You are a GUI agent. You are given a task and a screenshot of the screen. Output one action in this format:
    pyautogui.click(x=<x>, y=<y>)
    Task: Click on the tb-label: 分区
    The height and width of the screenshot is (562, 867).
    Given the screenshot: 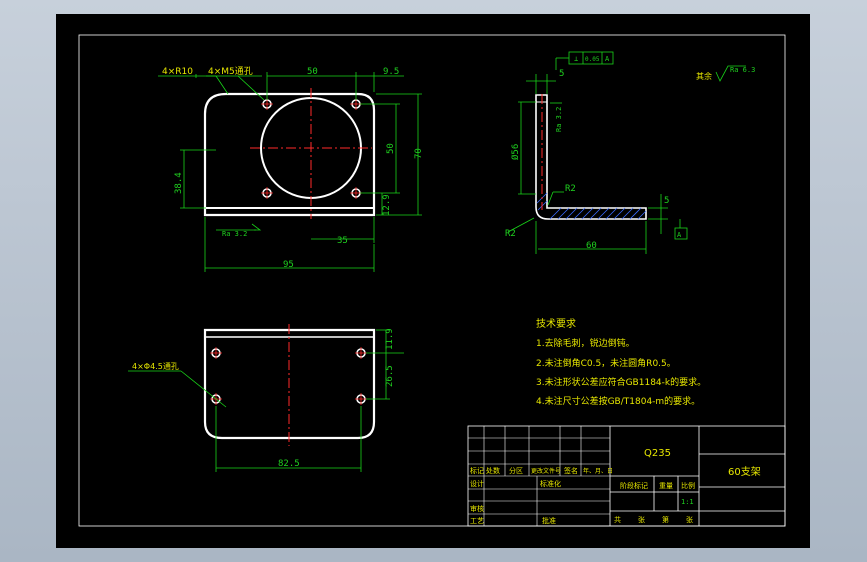 What is the action you would take?
    pyautogui.click(x=516, y=470)
    